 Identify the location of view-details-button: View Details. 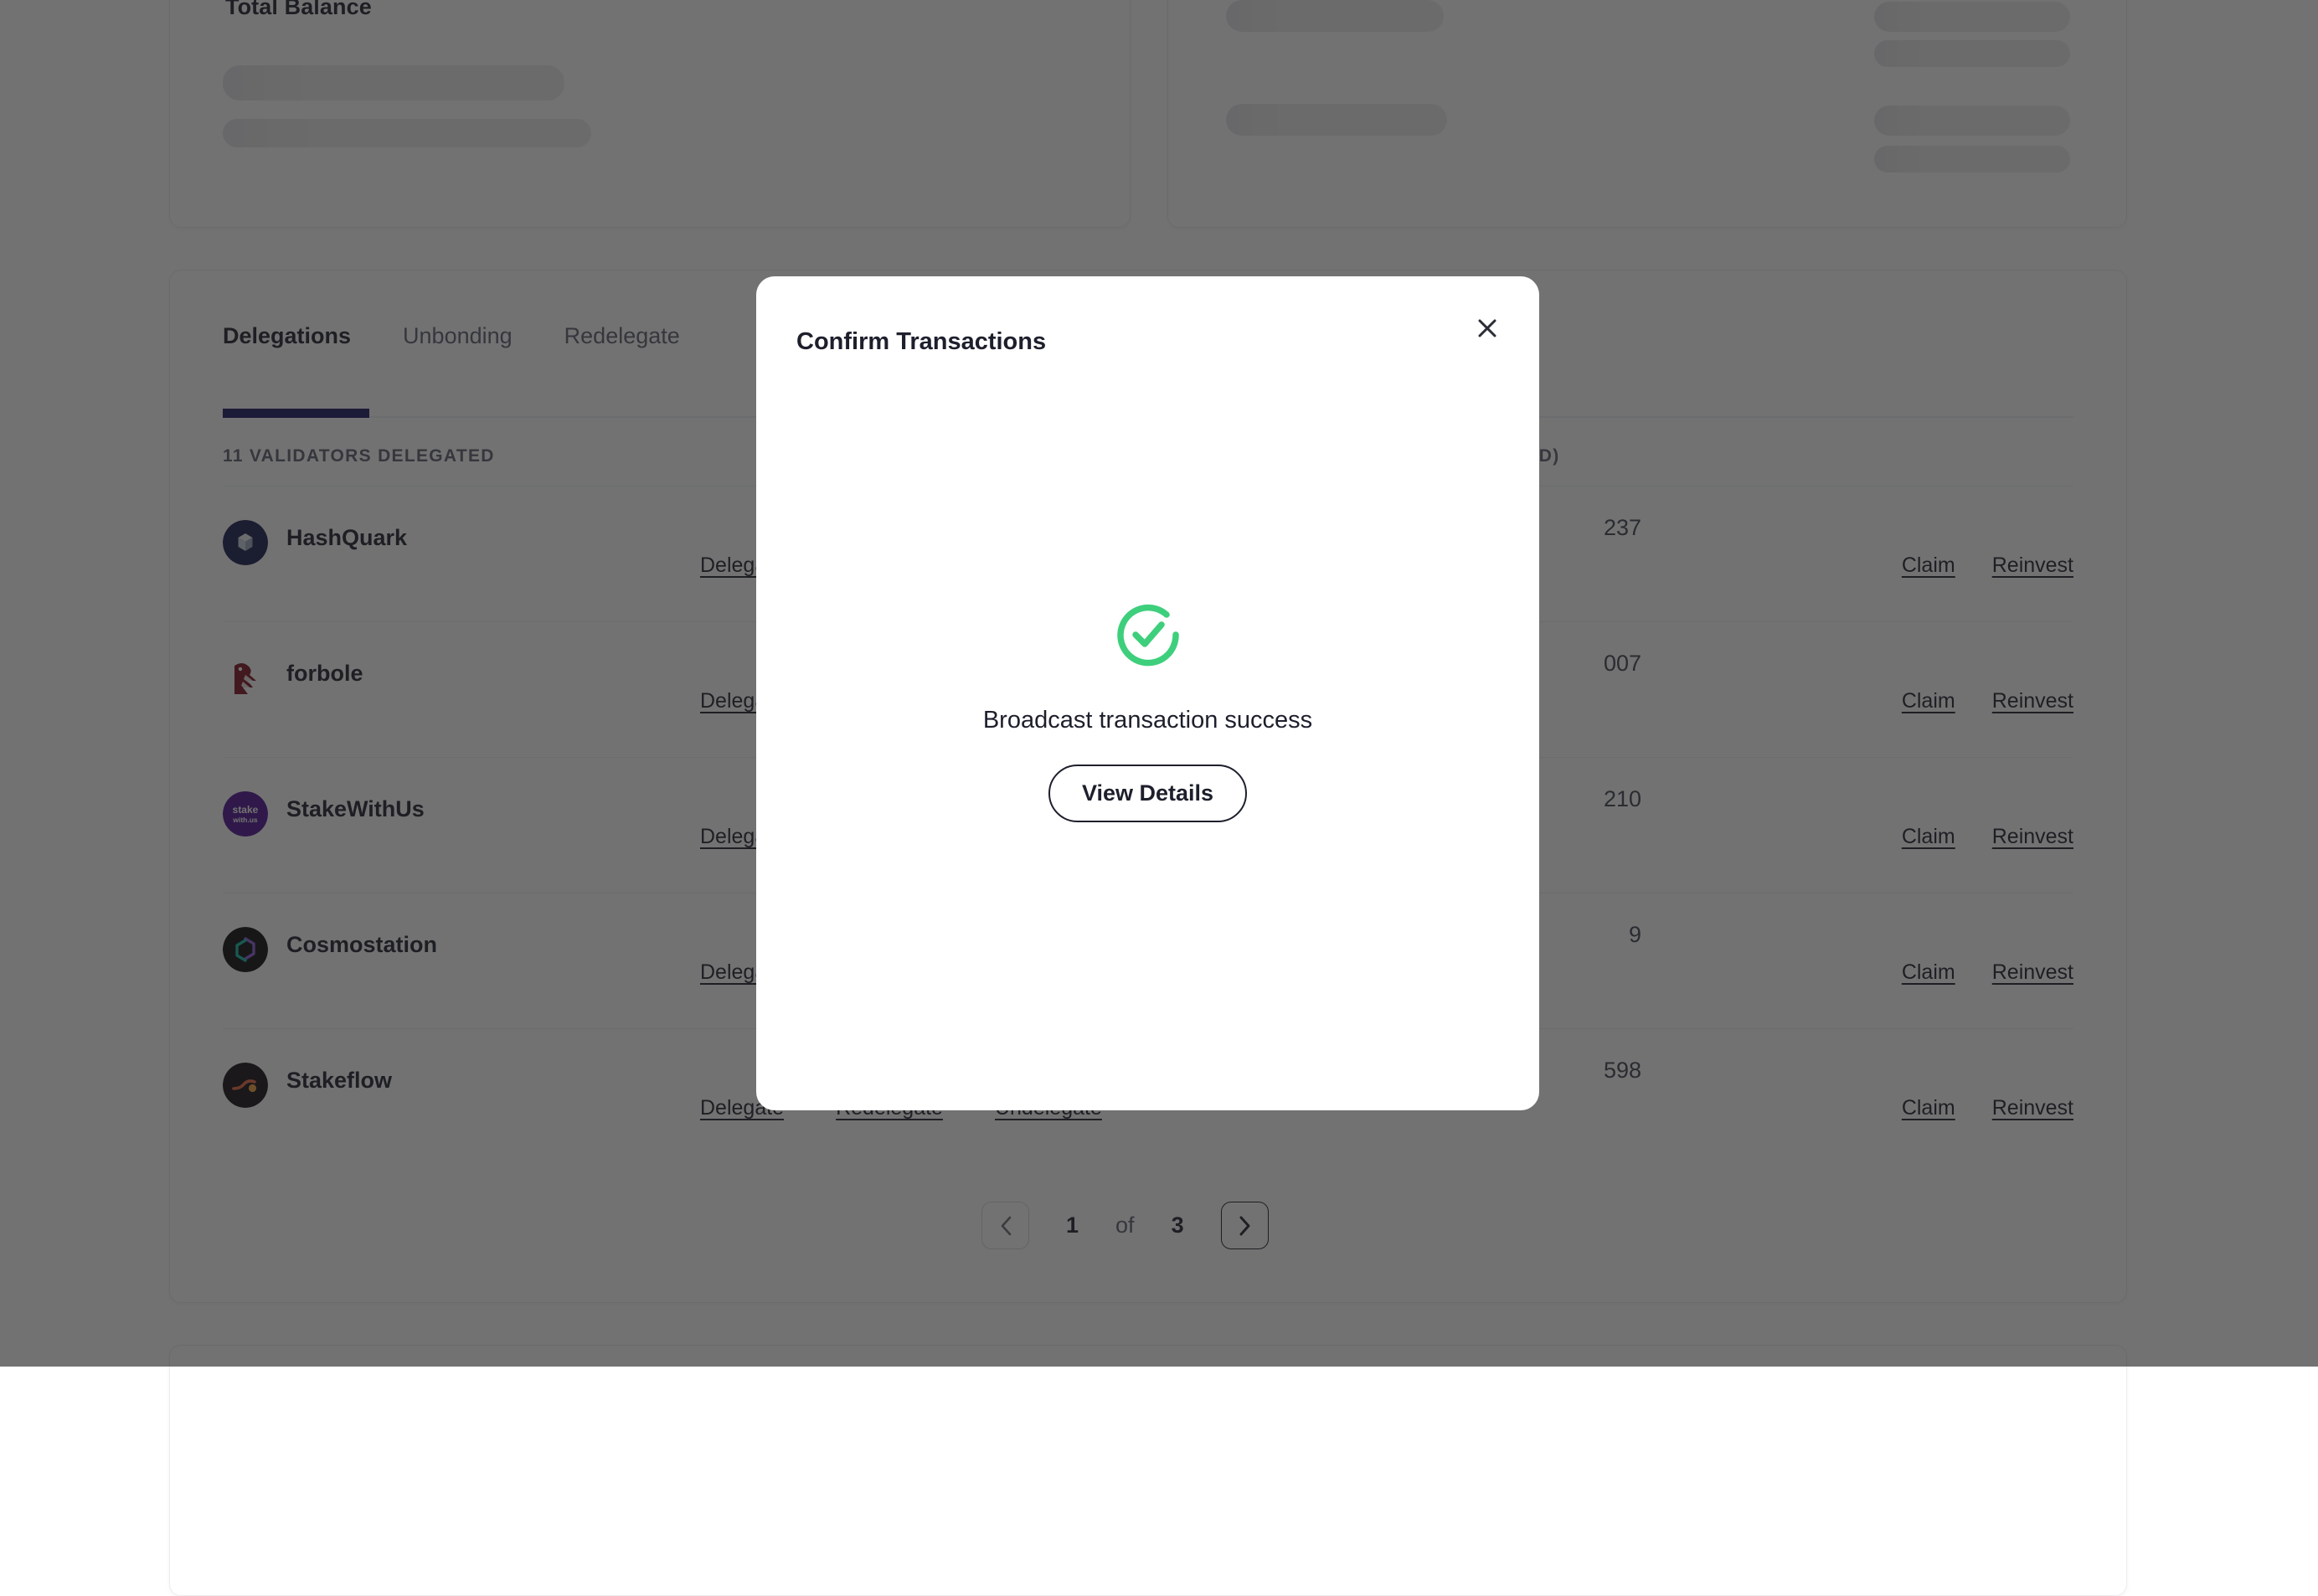
(1147, 793).